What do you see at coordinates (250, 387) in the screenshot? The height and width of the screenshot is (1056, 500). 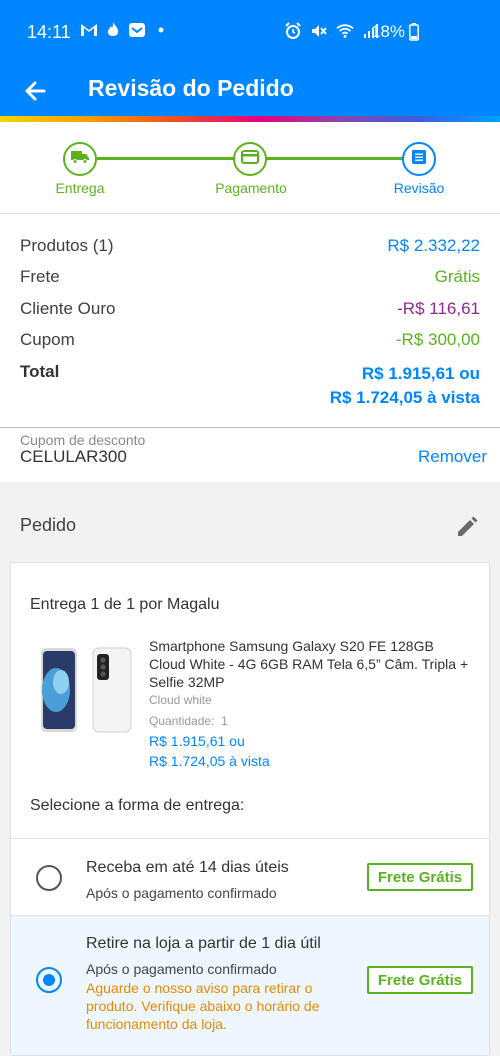 I see `summary-row-total: Total R$ 1.915,61 ou R$ 1.724,05 à vista` at bounding box center [250, 387].